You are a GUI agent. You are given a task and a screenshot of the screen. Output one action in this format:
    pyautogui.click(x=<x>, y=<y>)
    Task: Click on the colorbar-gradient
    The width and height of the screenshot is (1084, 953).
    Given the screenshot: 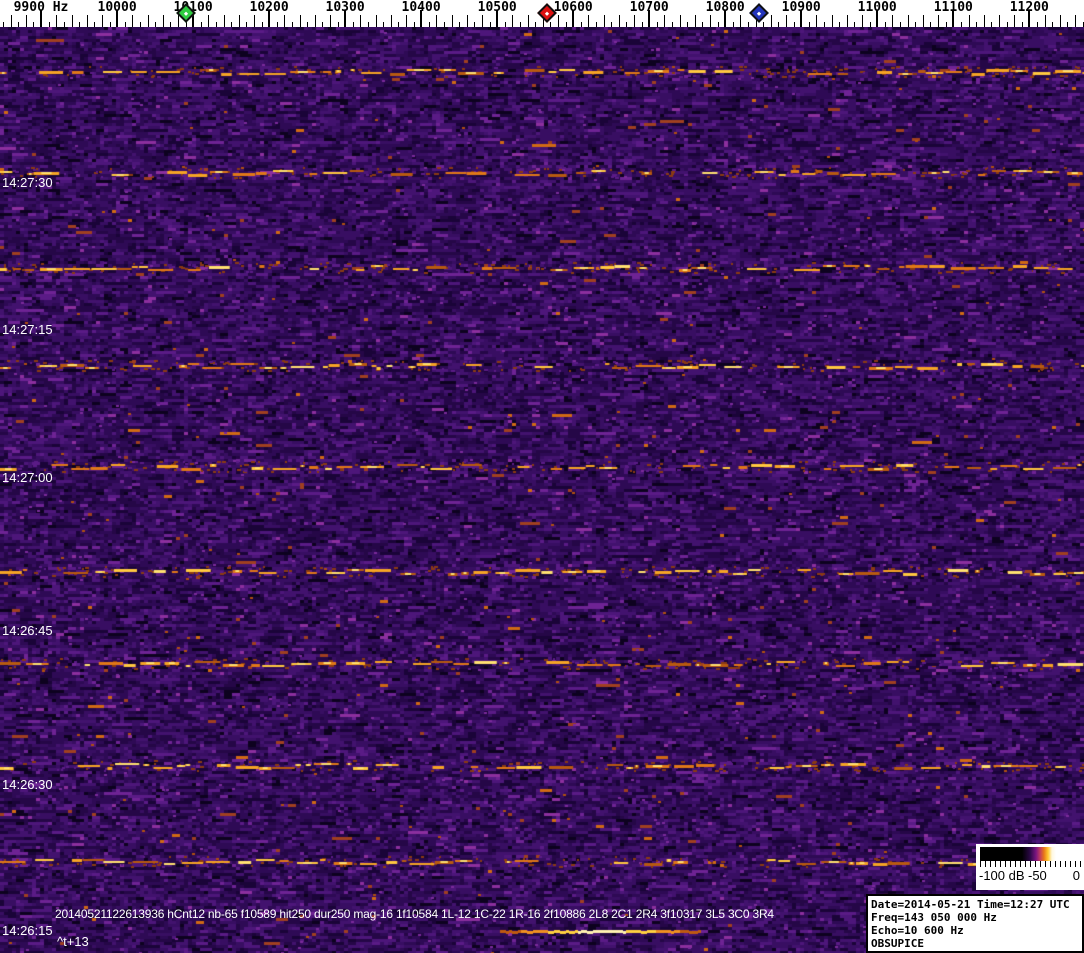 What is the action you would take?
    pyautogui.click(x=1030, y=854)
    